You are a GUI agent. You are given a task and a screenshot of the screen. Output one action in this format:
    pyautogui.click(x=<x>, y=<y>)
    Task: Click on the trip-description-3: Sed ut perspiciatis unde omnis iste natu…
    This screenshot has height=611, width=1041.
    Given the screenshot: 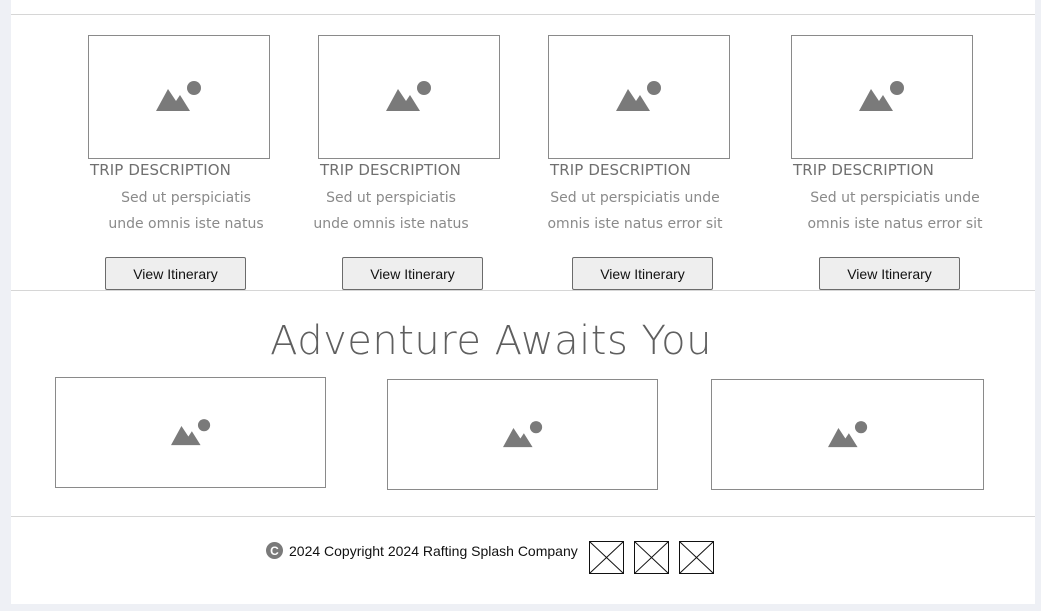 What is the action you would take?
    pyautogui.click(x=635, y=216)
    